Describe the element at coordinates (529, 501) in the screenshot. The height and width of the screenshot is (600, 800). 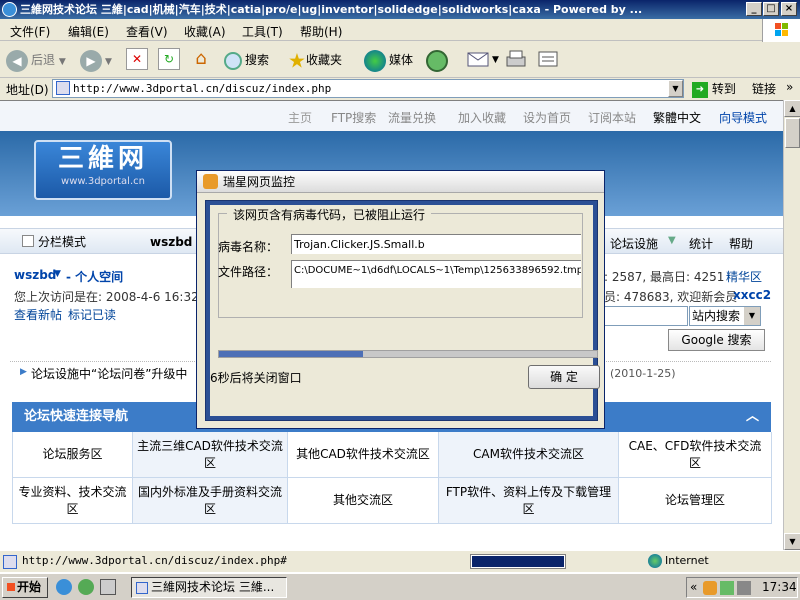
I see `quick-nav-cell: FTP软件、资料上传及下载管理区` at that location.